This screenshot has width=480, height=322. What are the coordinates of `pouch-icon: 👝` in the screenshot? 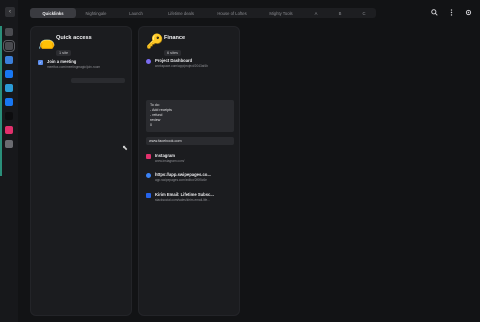 It's located at (47, 41).